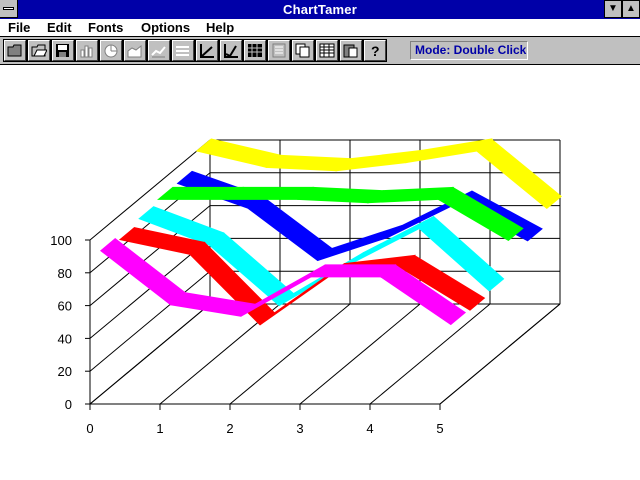 This screenshot has height=480, width=640. Describe the element at coordinates (65, 338) in the screenshot. I see `y-tick-label: 40` at that location.